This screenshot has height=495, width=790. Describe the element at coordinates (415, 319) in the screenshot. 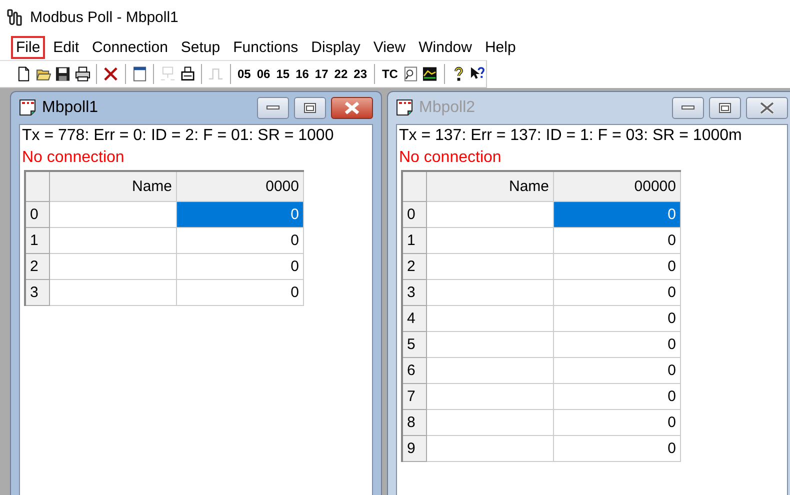

I see `row-header: 4` at that location.